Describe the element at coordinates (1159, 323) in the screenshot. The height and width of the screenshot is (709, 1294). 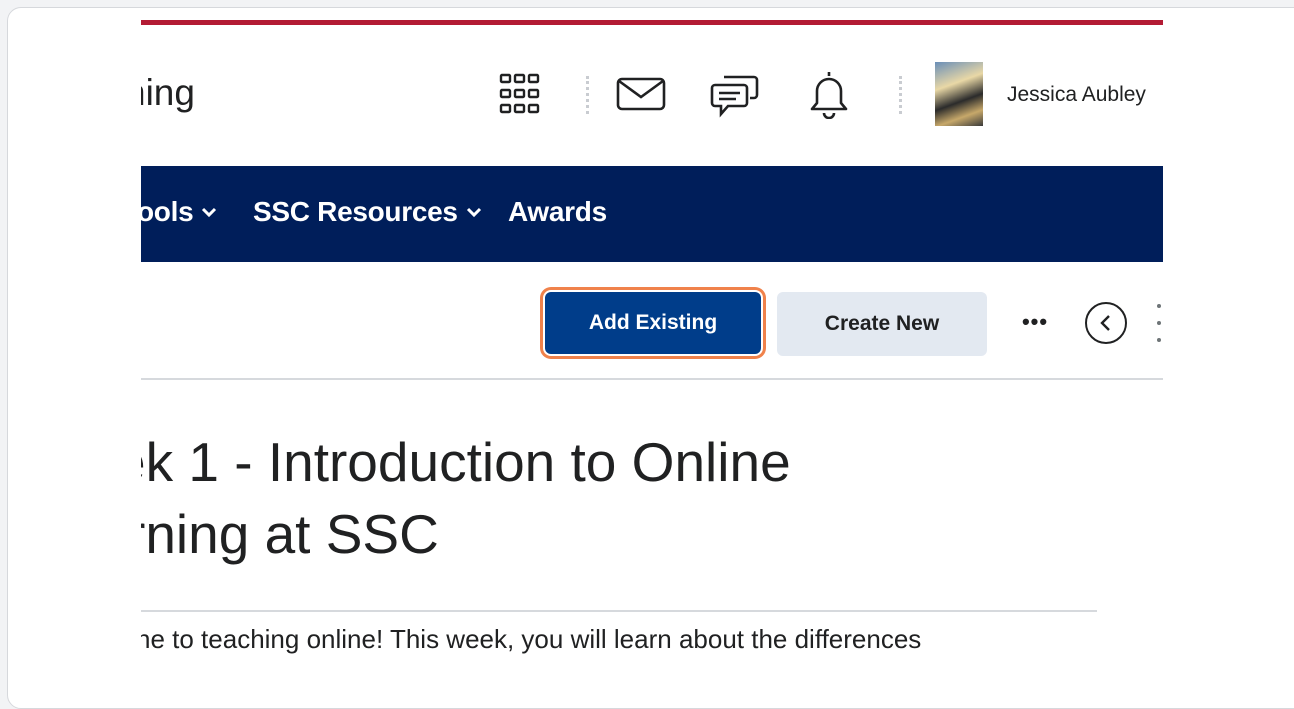
I see `resize-handle` at that location.